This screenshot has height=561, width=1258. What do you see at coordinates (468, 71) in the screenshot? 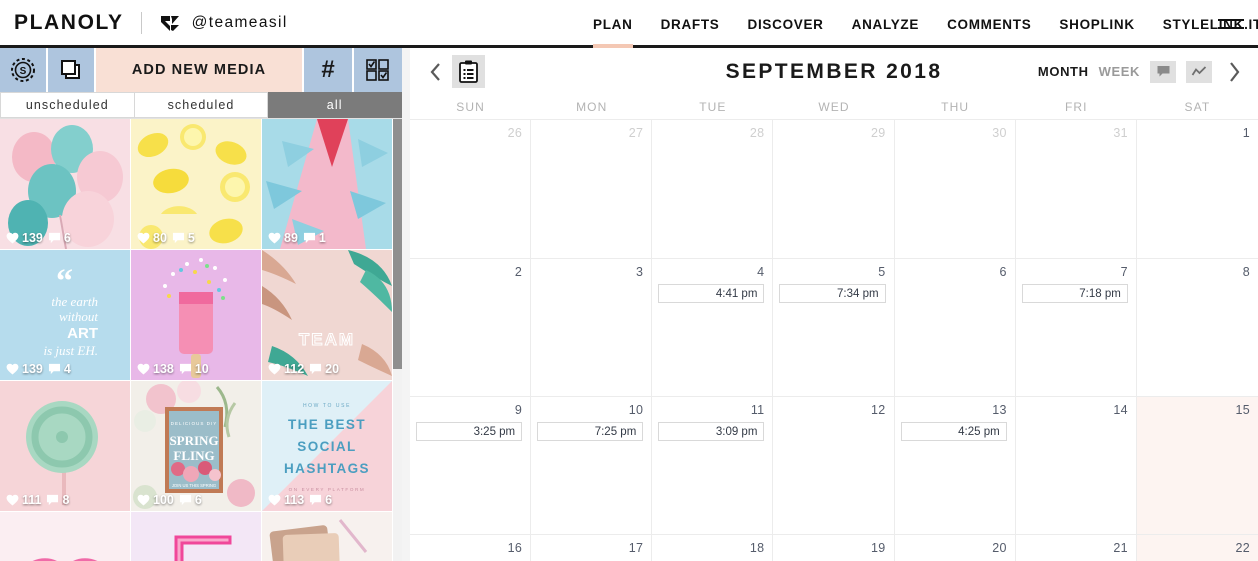
I see `clipboard-list-button` at bounding box center [468, 71].